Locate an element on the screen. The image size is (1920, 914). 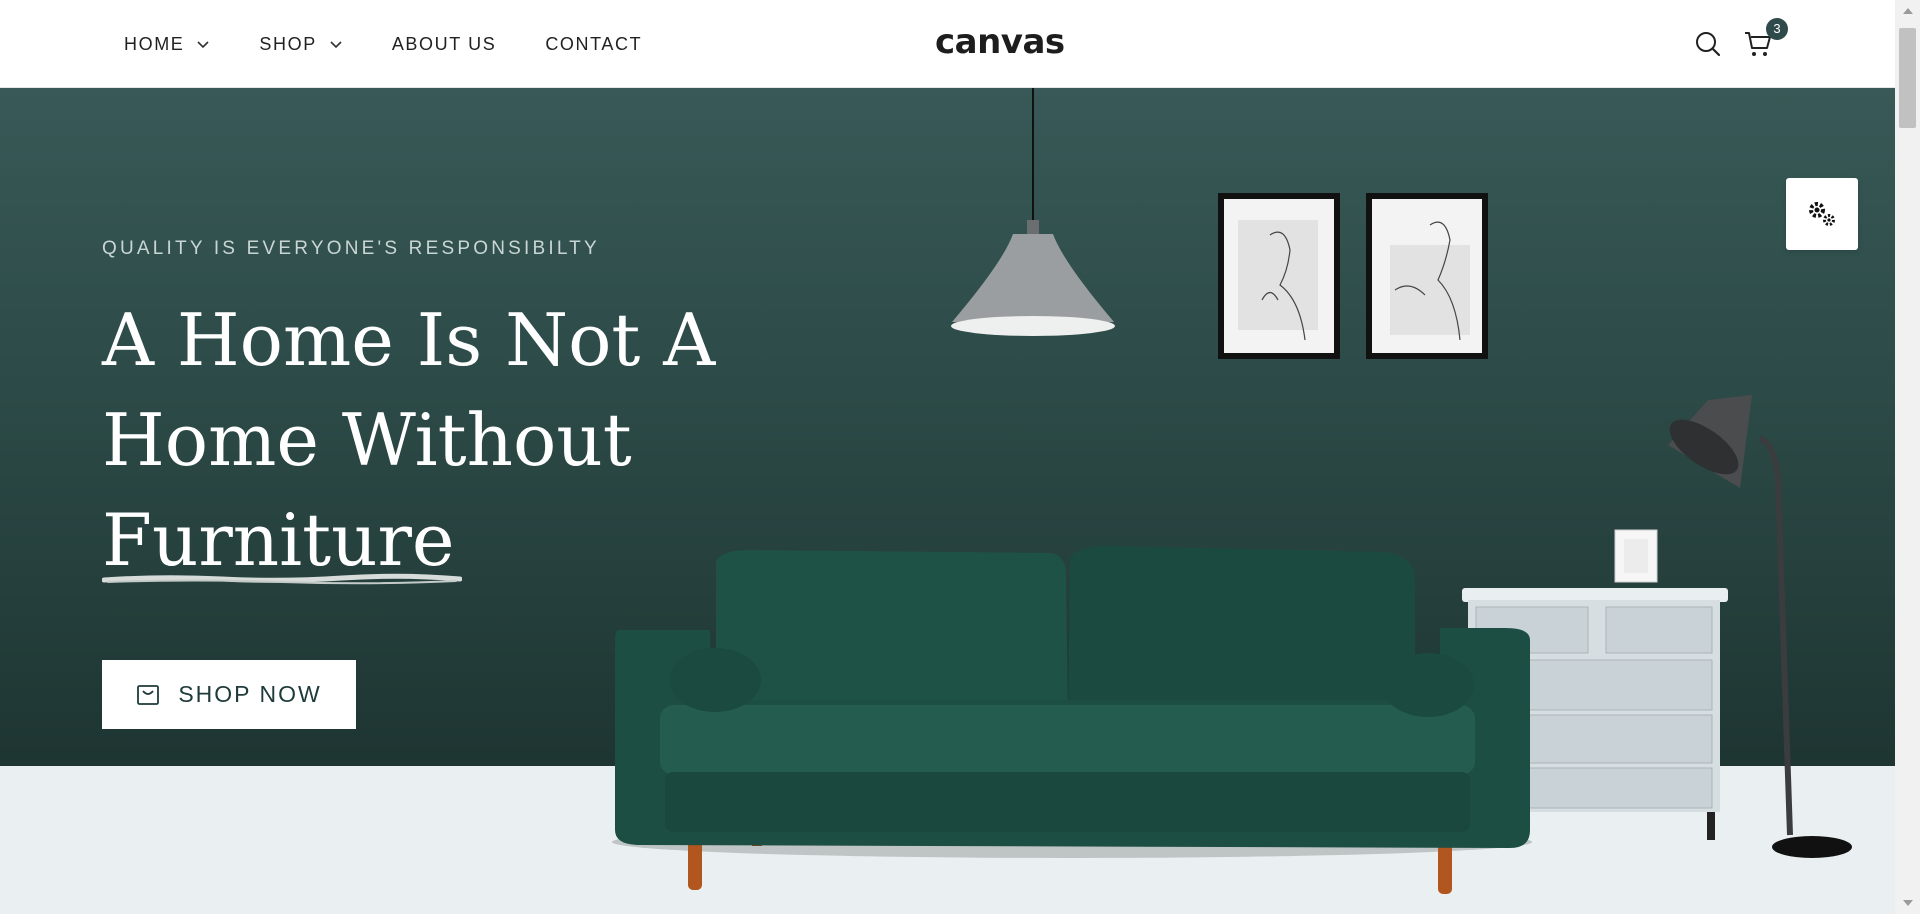
settings-toggle-button is located at coordinates (1822, 214).